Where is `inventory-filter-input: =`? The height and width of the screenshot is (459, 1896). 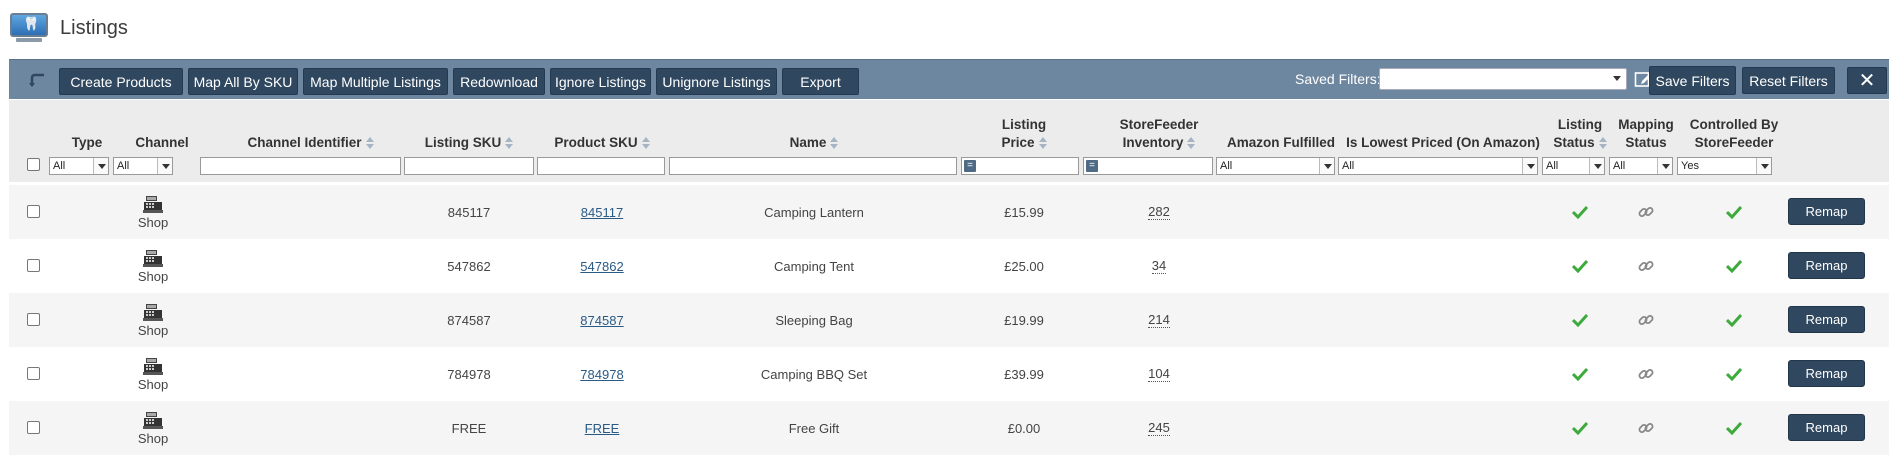 inventory-filter-input: = is located at coordinates (1148, 166).